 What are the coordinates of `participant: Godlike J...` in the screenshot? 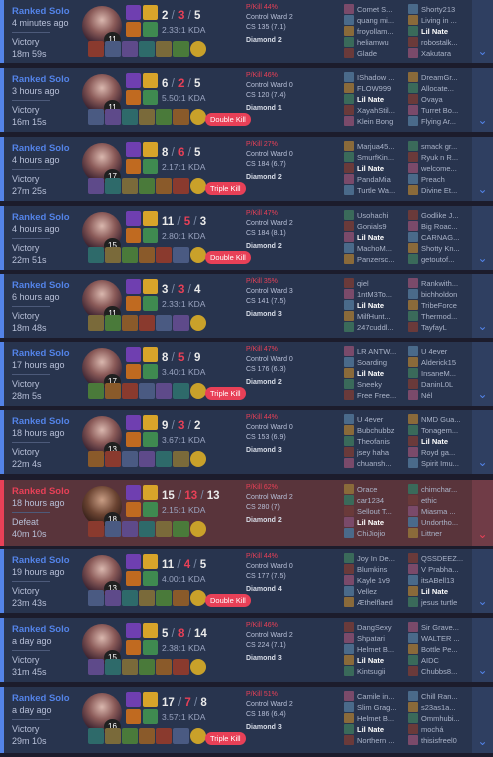 It's located at (440, 215).